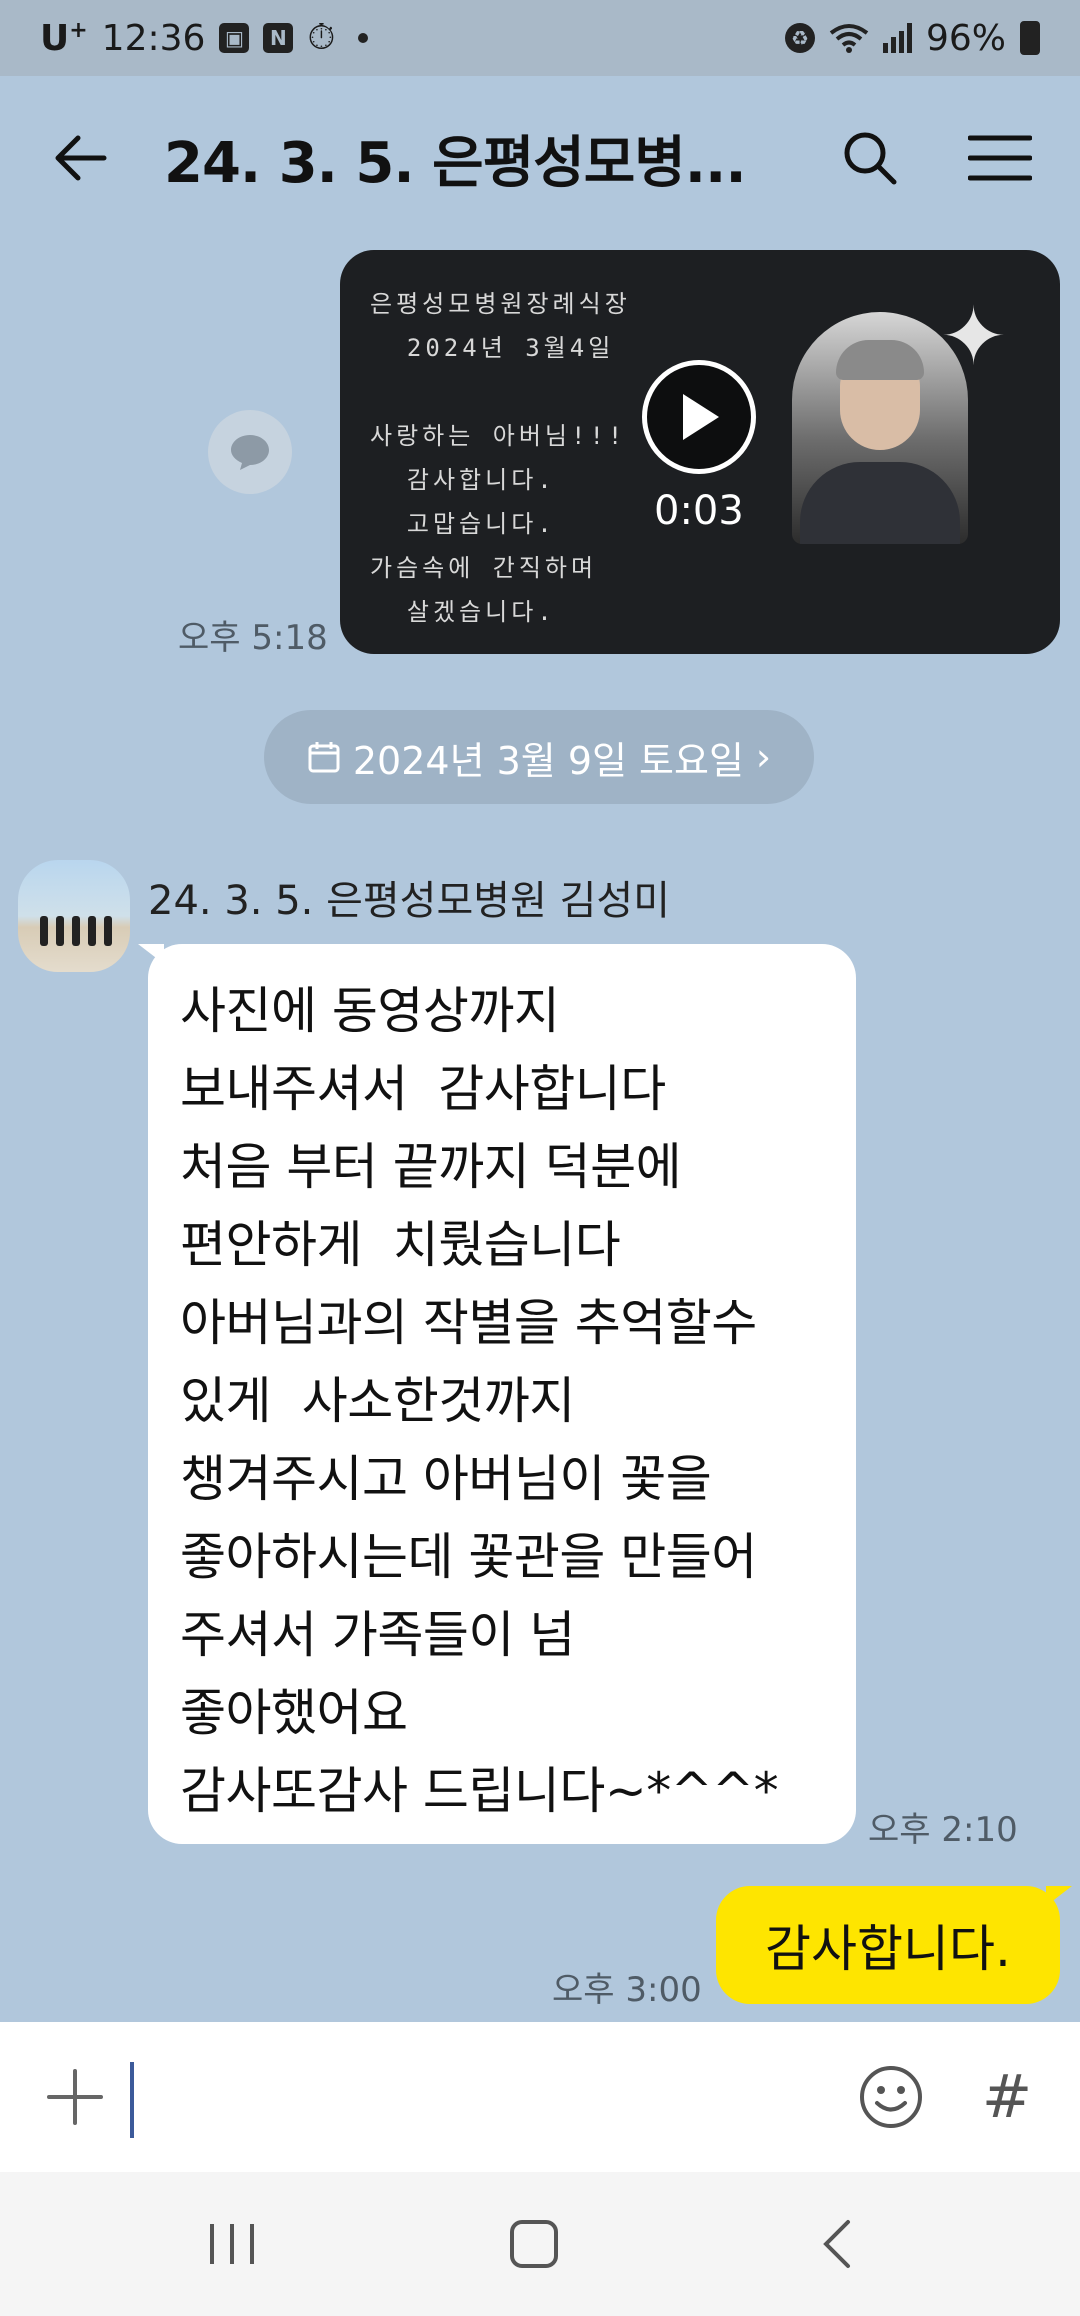 The height and width of the screenshot is (2316, 1080). I want to click on menu-icon, so click(1000, 158).